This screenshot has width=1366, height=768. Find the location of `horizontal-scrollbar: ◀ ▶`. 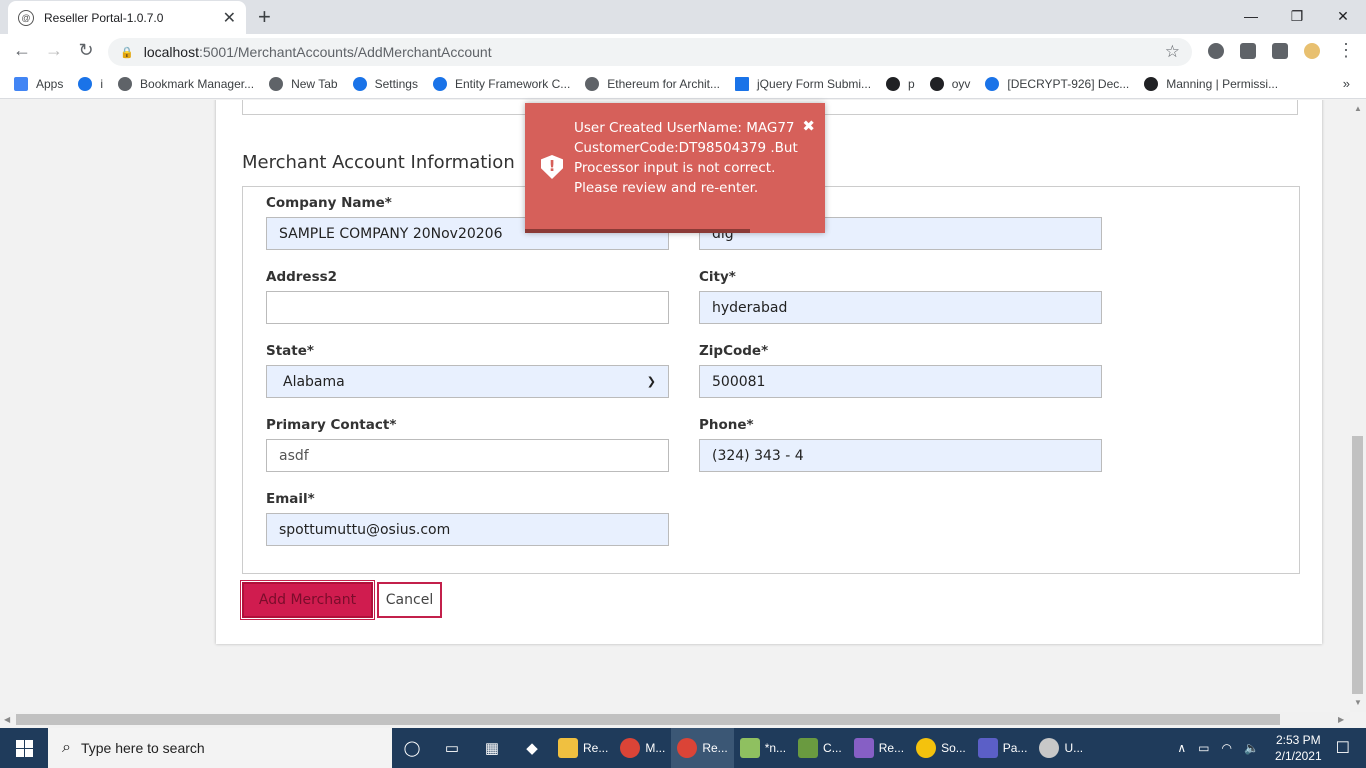

horizontal-scrollbar: ◀ ▶ is located at coordinates (675, 720).